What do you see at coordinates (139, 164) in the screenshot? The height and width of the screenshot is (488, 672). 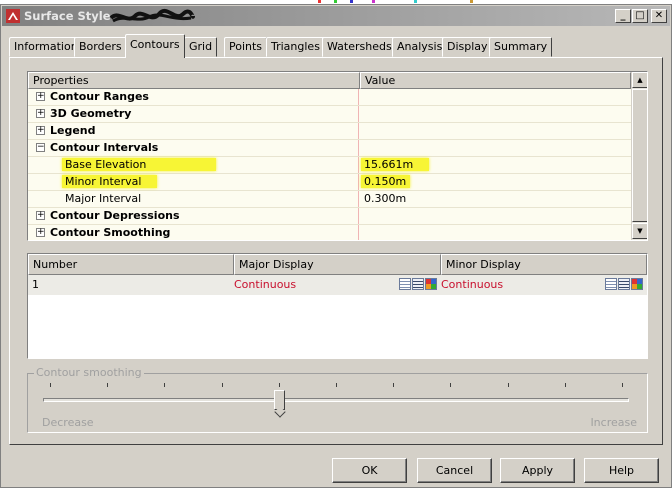 I see `property-name: Base Elevation` at bounding box center [139, 164].